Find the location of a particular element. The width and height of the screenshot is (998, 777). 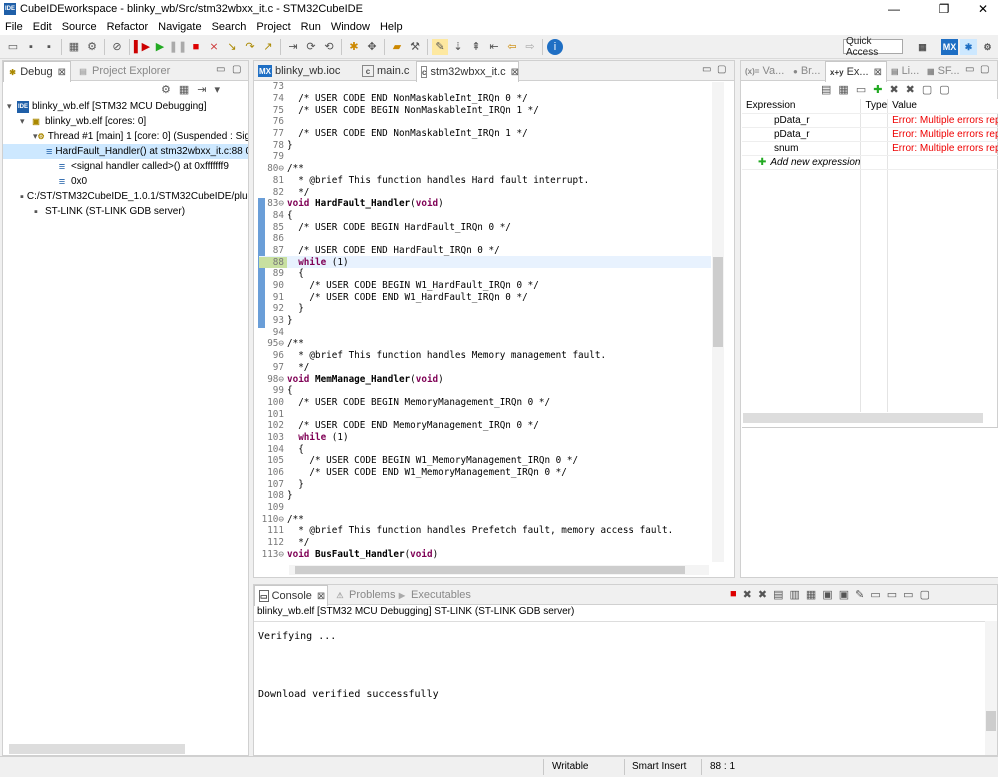

code-line: 92 } is located at coordinates (485, 309).